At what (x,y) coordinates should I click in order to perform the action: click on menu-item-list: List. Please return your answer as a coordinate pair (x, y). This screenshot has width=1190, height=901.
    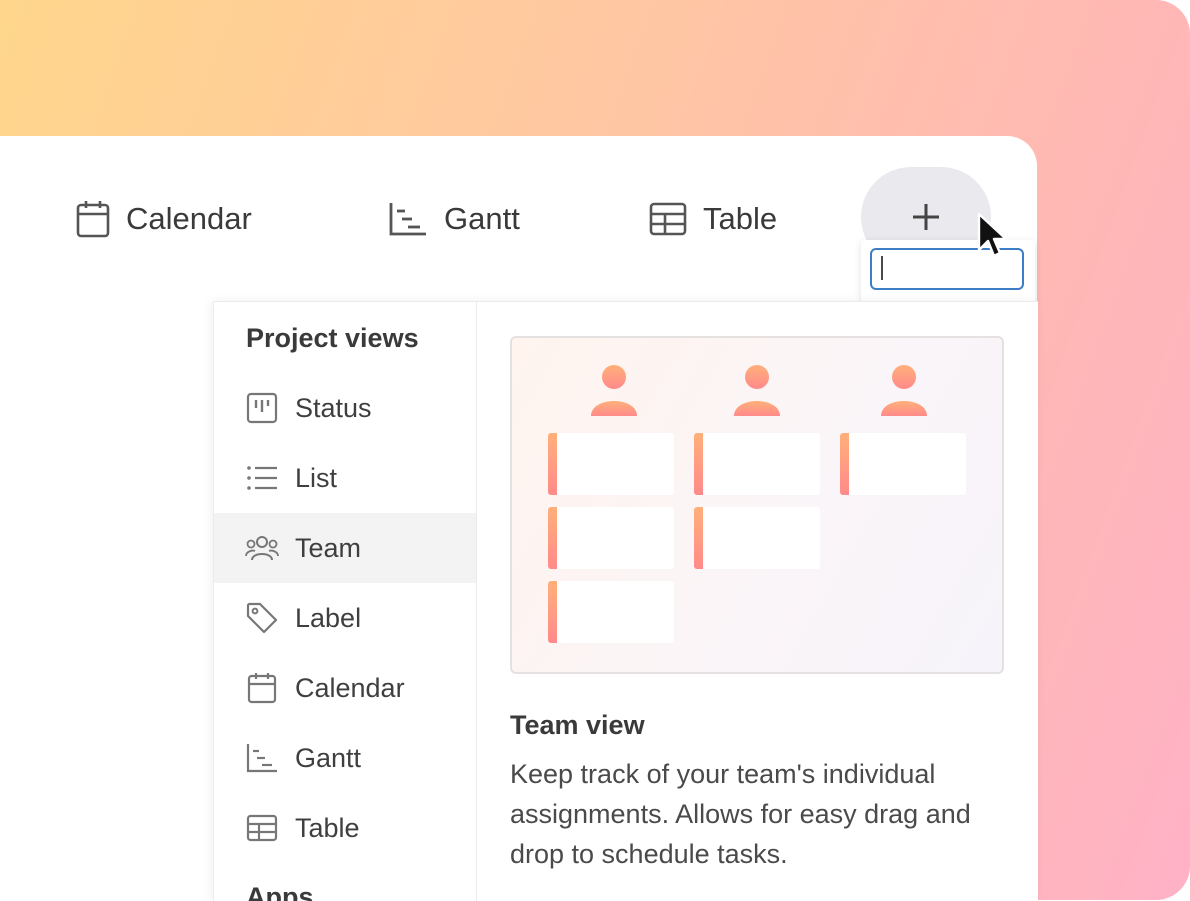
    Looking at the image, I should click on (345, 478).